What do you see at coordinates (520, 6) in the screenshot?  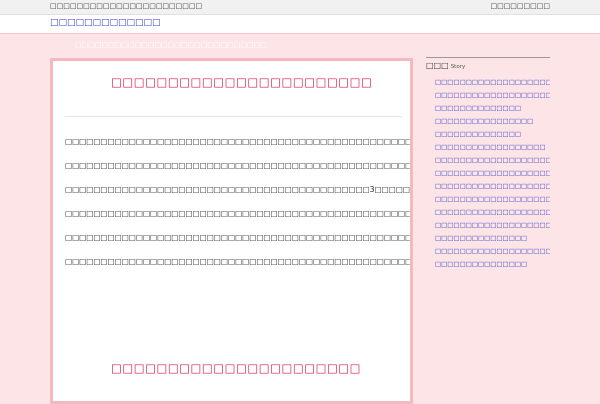 I see `top-bar-right-link: □□□□□□□□□` at bounding box center [520, 6].